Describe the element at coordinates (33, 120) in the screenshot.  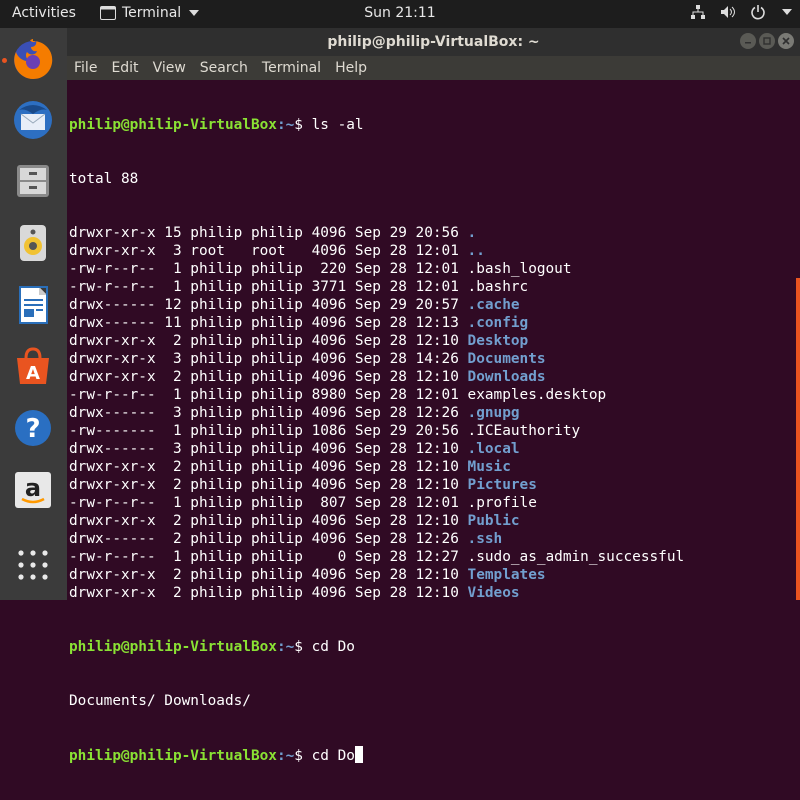
I see `thunderbird-icon` at that location.